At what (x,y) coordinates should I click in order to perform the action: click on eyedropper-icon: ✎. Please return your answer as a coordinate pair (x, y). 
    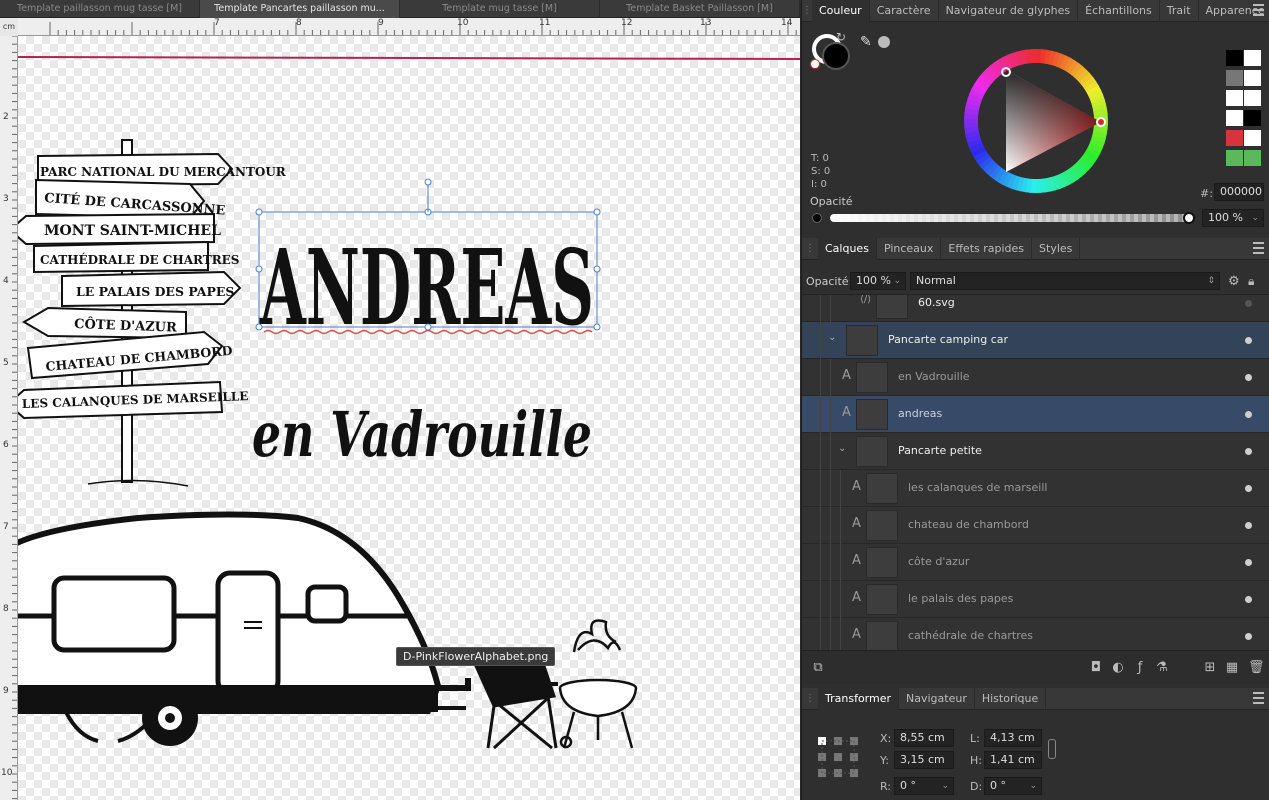
    Looking at the image, I should click on (866, 42).